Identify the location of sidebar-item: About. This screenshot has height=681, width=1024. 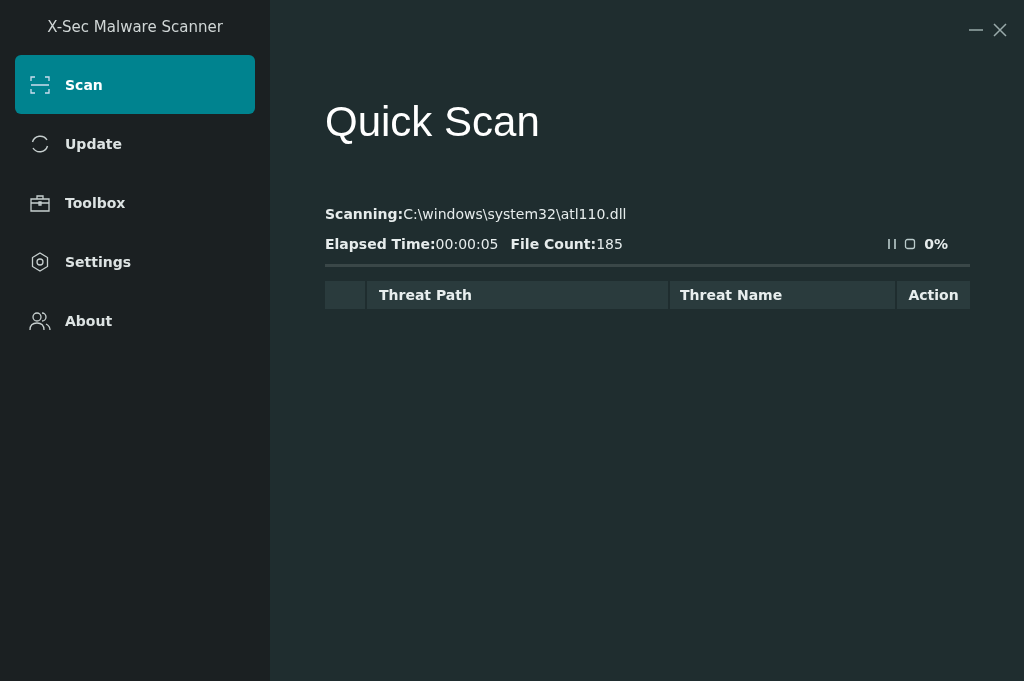
(135, 320).